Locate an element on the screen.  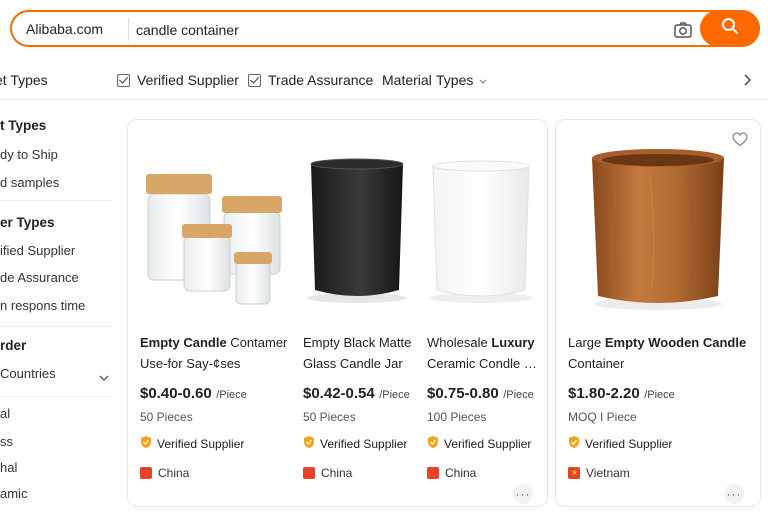
product-title-bold: Empty Candle is located at coordinates (183, 342).